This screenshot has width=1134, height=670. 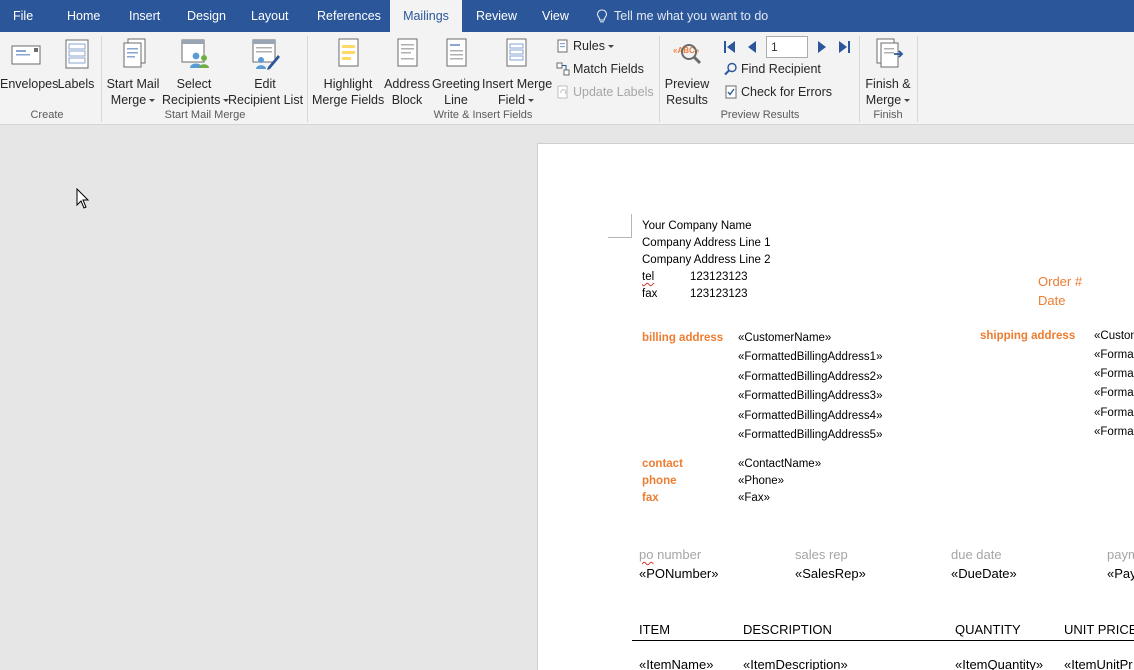 What do you see at coordinates (1114, 355) in the screenshot?
I see `shipping-field-address-1: «Forma` at bounding box center [1114, 355].